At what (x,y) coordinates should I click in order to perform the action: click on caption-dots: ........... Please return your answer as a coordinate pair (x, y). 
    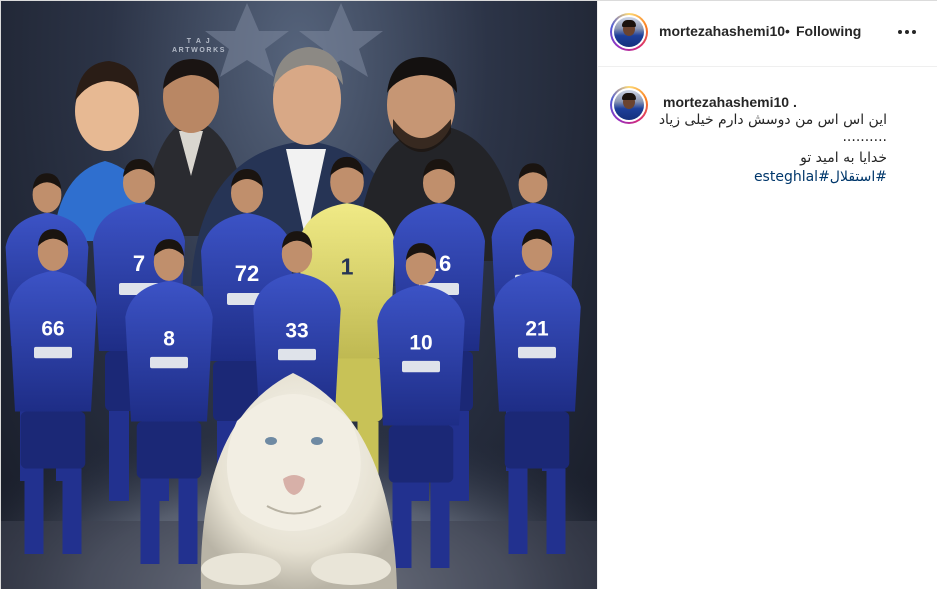
    Looking at the image, I should click on (864, 137).